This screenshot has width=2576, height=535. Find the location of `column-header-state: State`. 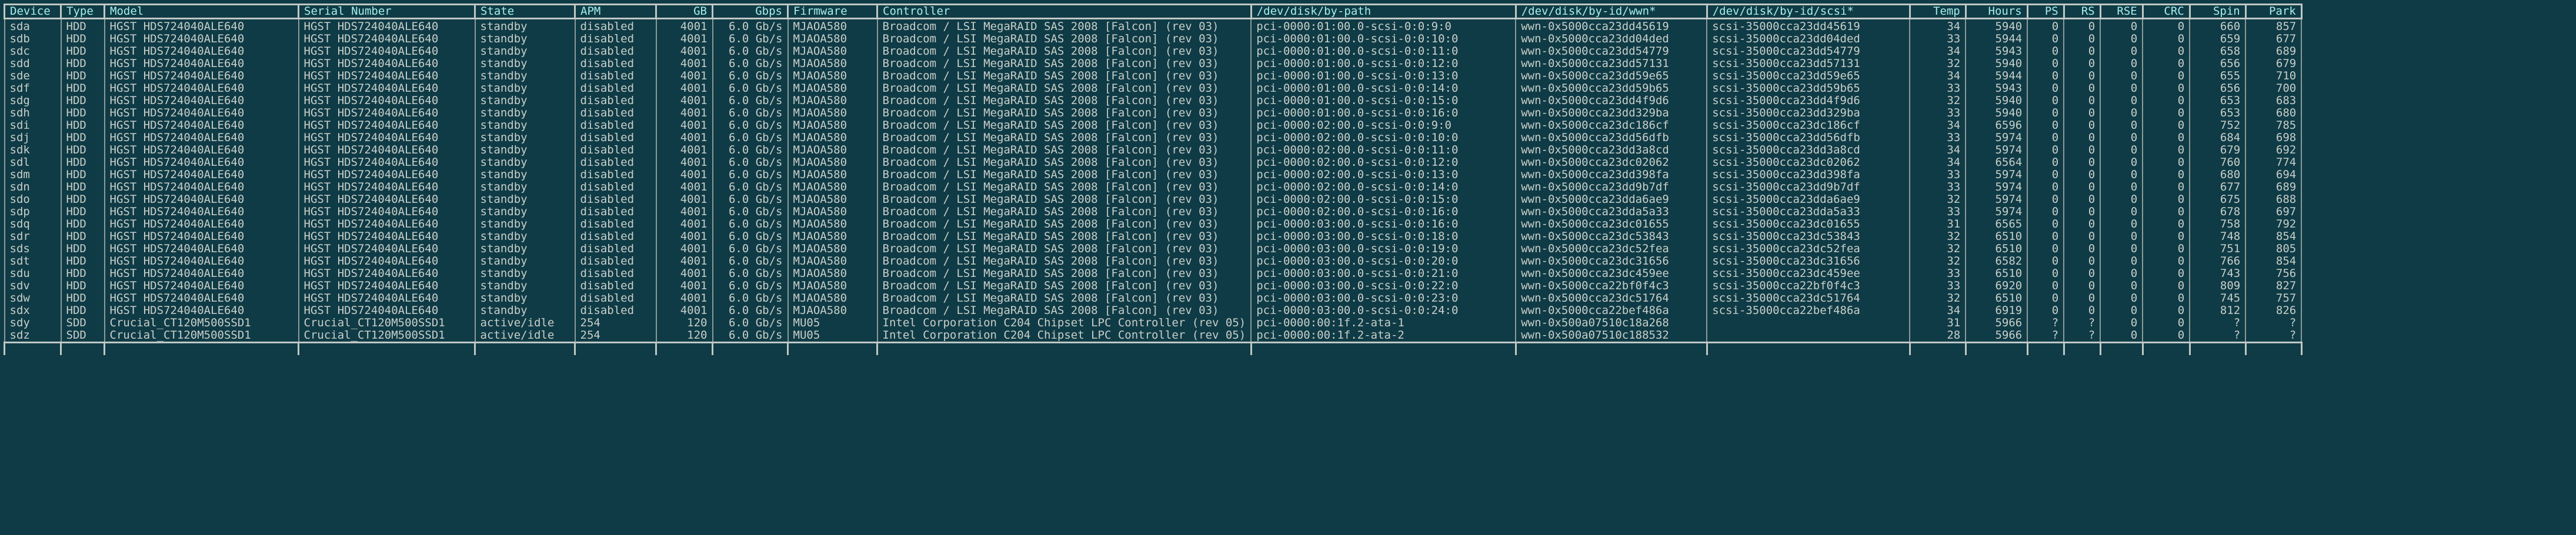

column-header-state: State is located at coordinates (524, 12).